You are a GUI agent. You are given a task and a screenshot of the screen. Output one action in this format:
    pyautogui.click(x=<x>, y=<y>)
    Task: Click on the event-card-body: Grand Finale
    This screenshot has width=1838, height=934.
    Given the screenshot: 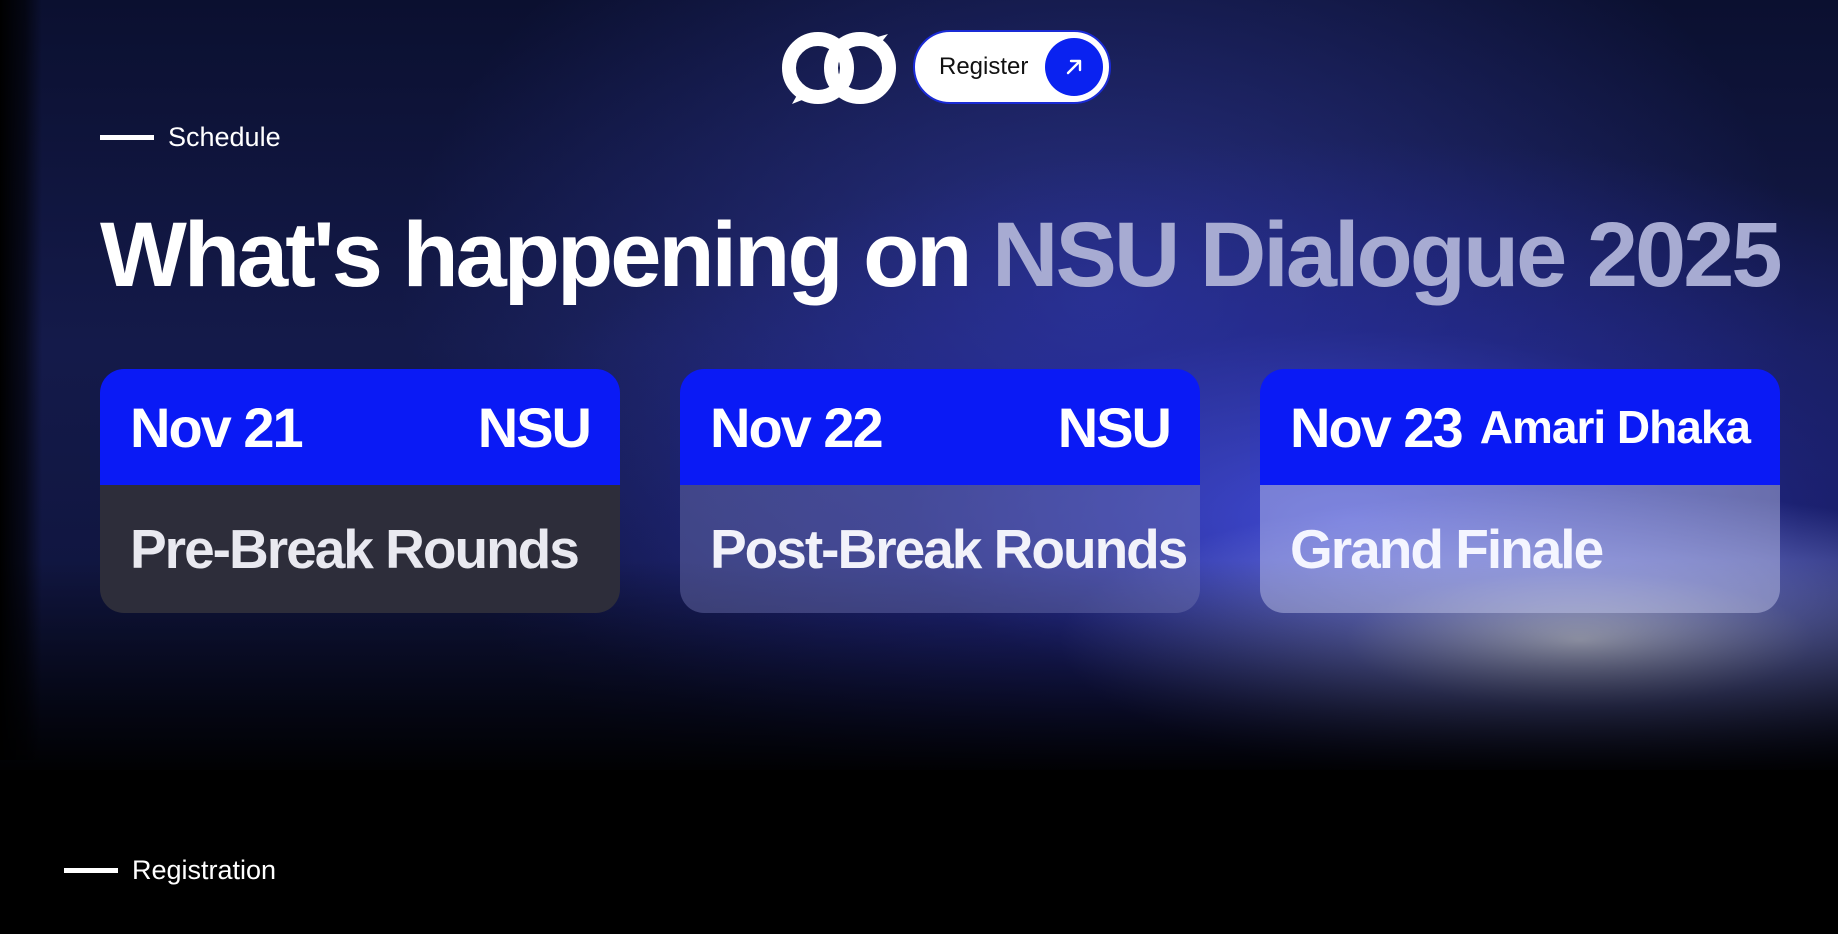 What is the action you would take?
    pyautogui.click(x=1520, y=549)
    